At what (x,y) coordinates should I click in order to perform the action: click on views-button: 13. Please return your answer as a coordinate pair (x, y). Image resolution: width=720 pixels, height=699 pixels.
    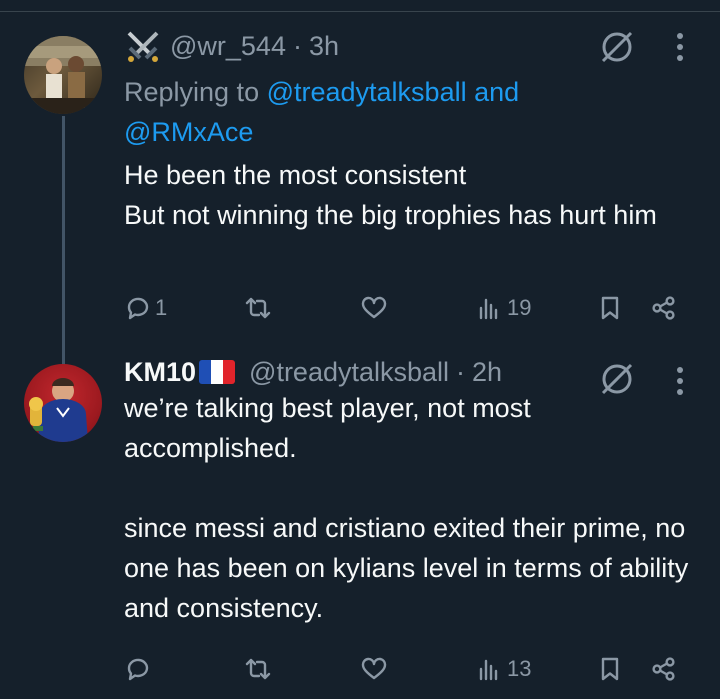
    Looking at the image, I should click on (503, 669).